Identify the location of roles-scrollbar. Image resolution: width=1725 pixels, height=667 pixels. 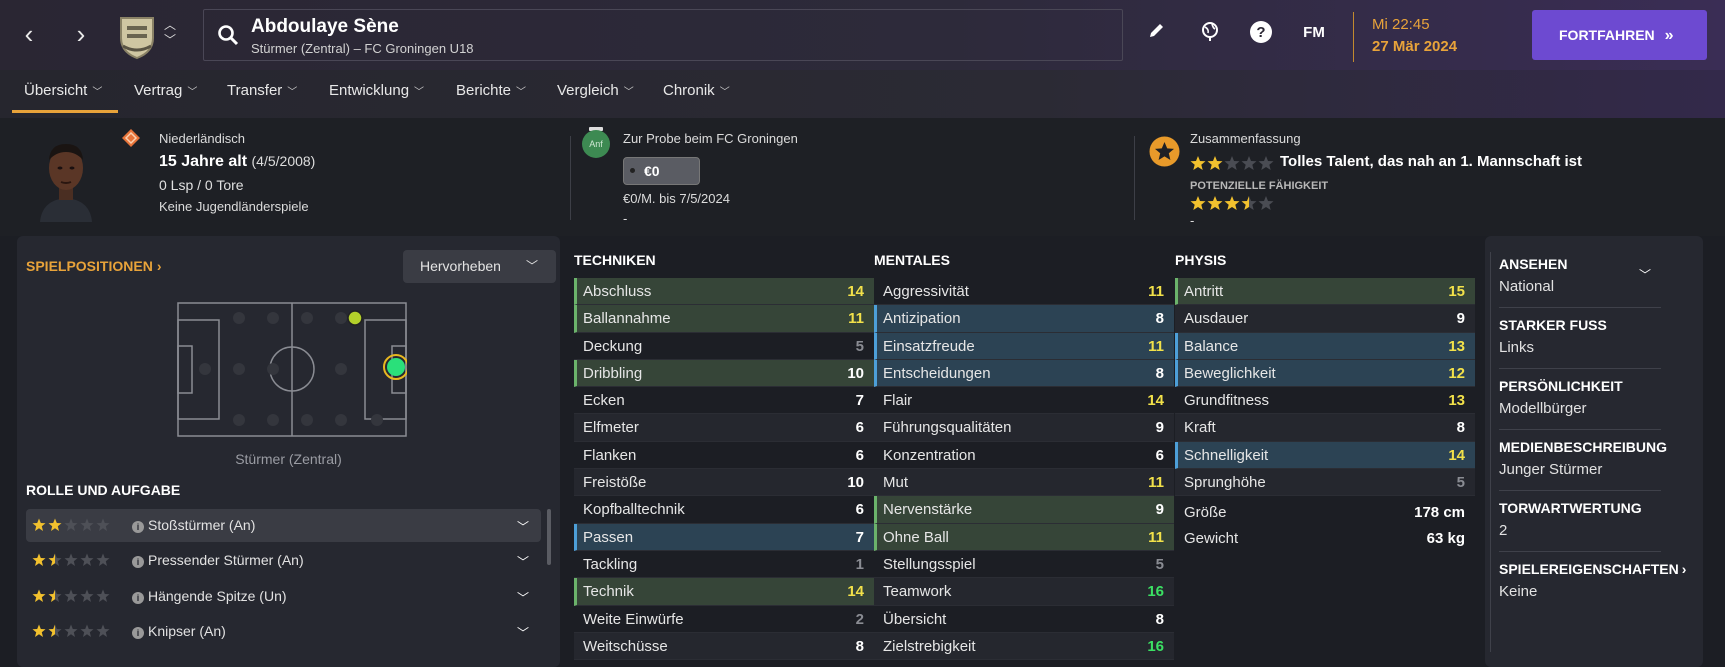
(549, 537).